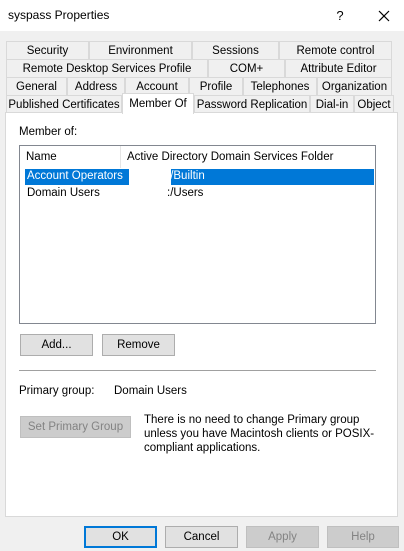 This screenshot has height=551, width=404. I want to click on apply-button: Apply, so click(282, 537).